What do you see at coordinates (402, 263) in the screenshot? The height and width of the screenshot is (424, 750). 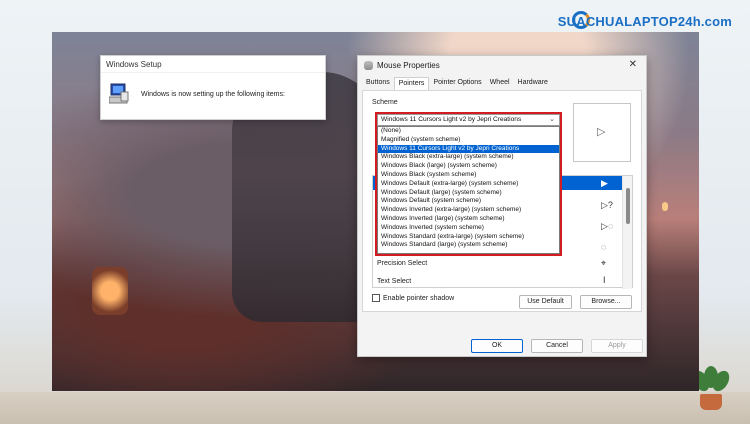 I see `cursor-row-label: Precision Select` at bounding box center [402, 263].